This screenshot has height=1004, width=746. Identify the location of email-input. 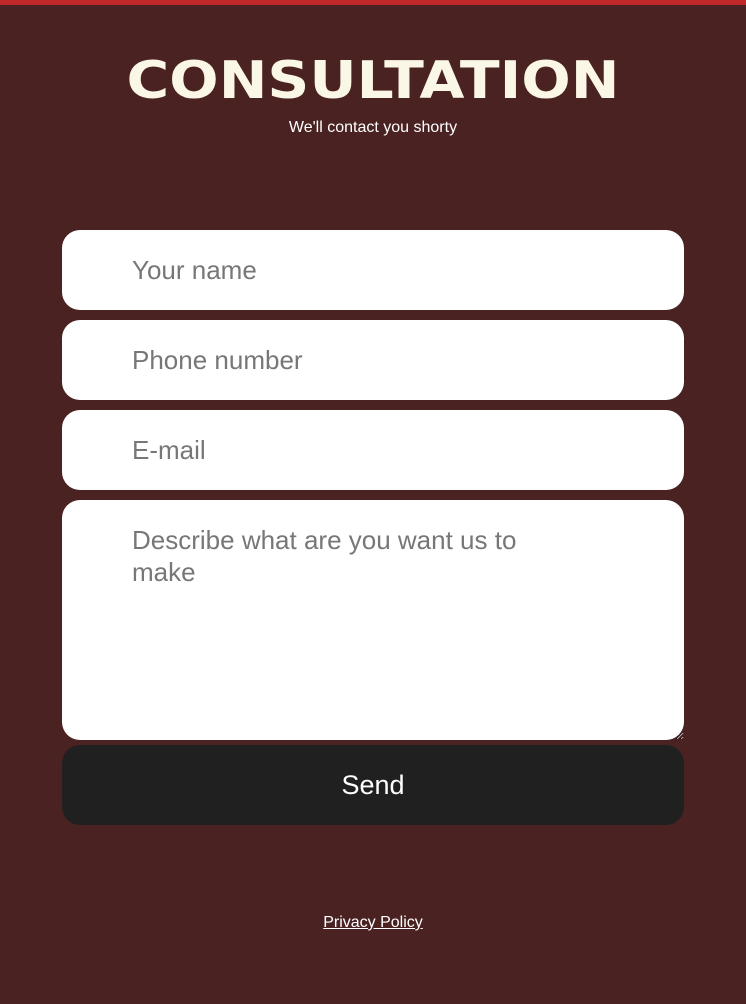
(373, 450).